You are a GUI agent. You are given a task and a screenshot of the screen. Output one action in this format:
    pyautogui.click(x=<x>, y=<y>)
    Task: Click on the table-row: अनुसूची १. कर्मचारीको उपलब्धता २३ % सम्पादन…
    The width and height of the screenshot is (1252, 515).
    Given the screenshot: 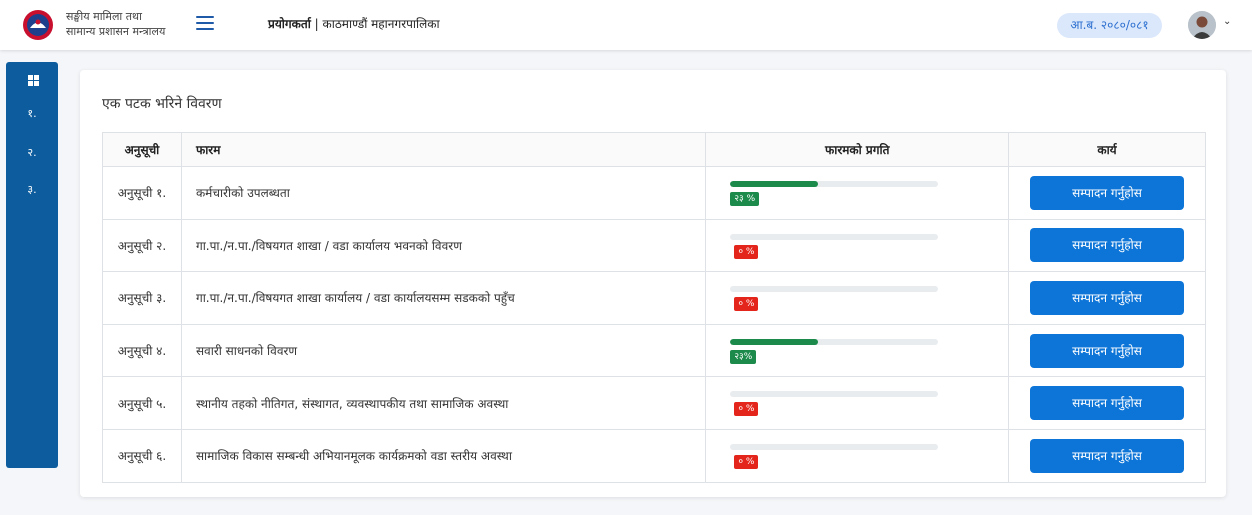 What is the action you would take?
    pyautogui.click(x=654, y=193)
    